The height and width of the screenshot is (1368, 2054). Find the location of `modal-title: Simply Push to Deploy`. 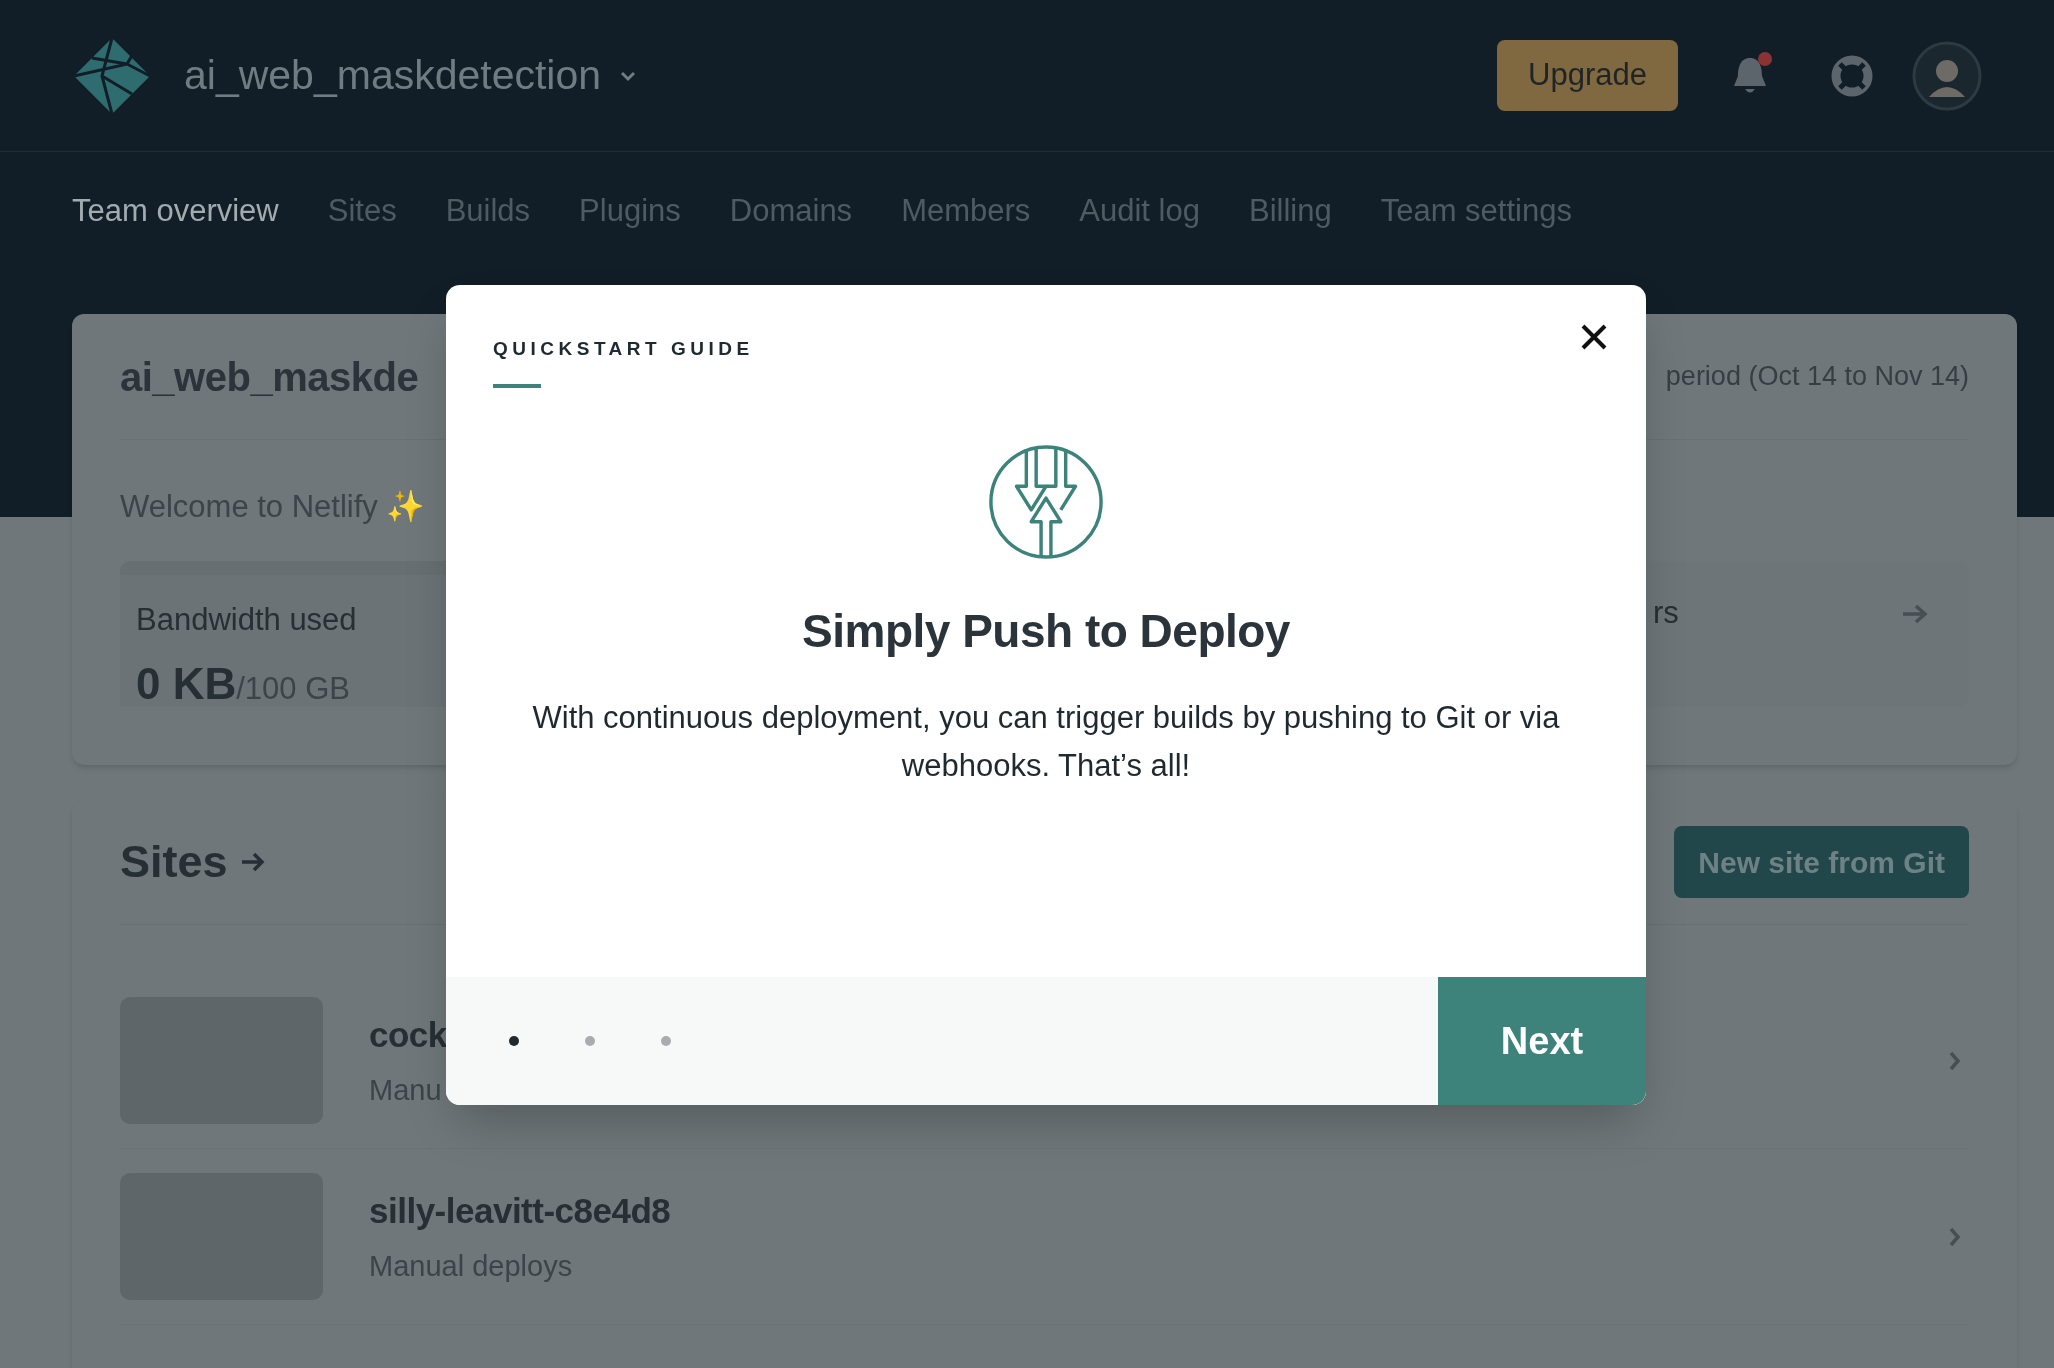

modal-title: Simply Push to Deploy is located at coordinates (1046, 631).